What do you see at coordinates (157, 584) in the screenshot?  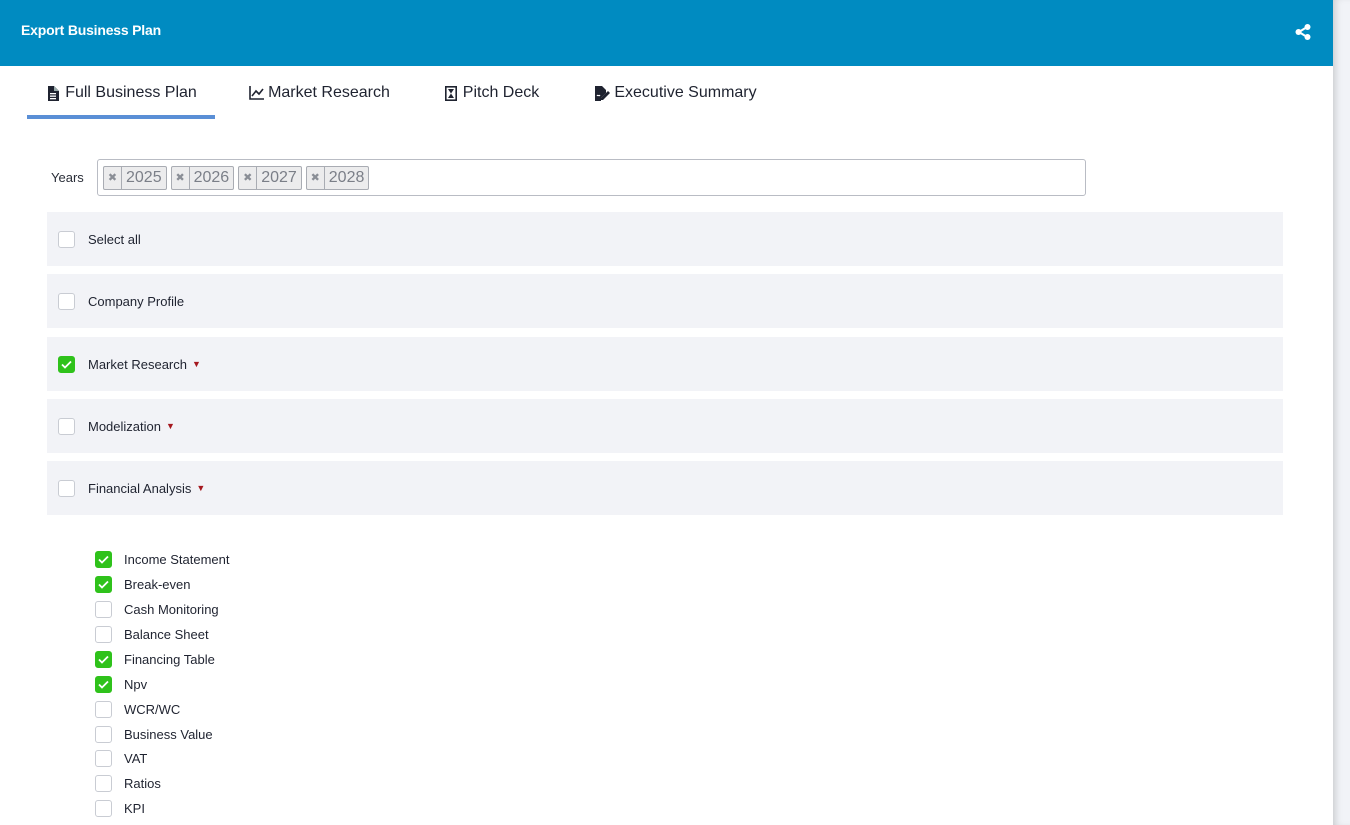 I see `item-label: Break-even` at bounding box center [157, 584].